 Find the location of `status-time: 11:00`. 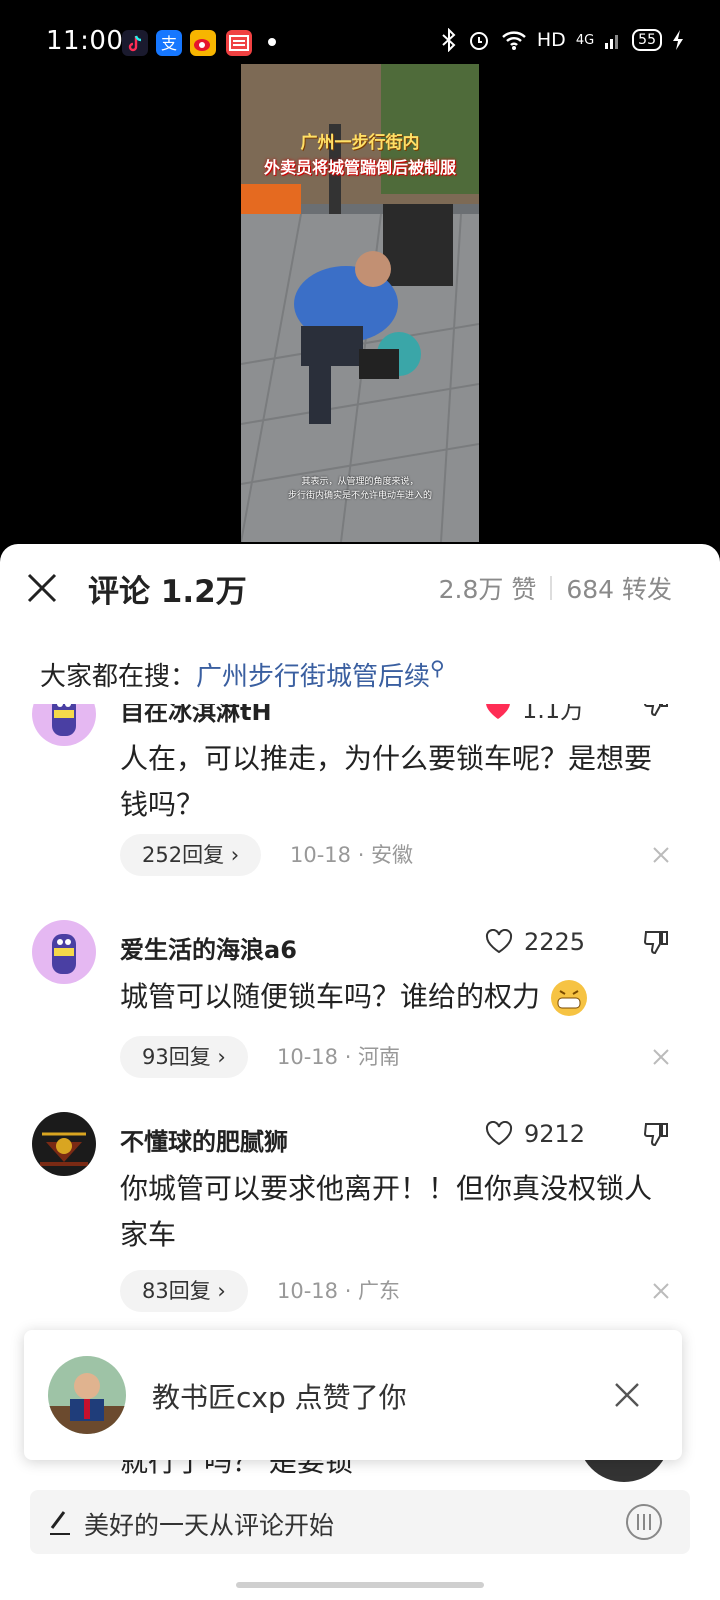

status-time: 11:00 is located at coordinates (85, 41).